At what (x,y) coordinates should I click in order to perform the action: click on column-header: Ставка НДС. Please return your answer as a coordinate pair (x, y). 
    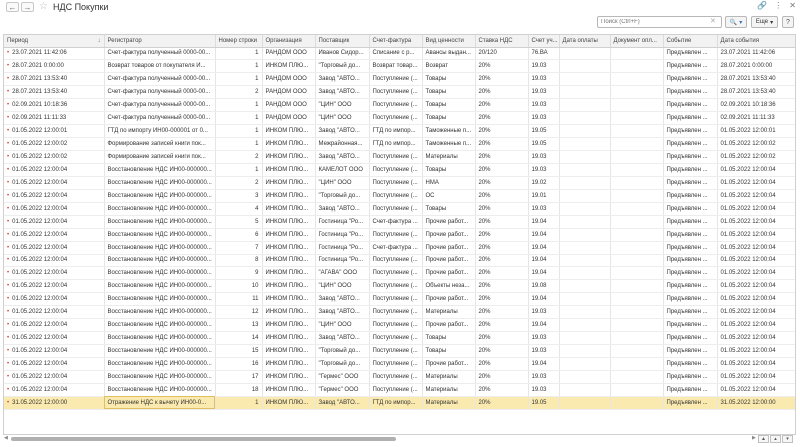
    Looking at the image, I should click on (502, 41).